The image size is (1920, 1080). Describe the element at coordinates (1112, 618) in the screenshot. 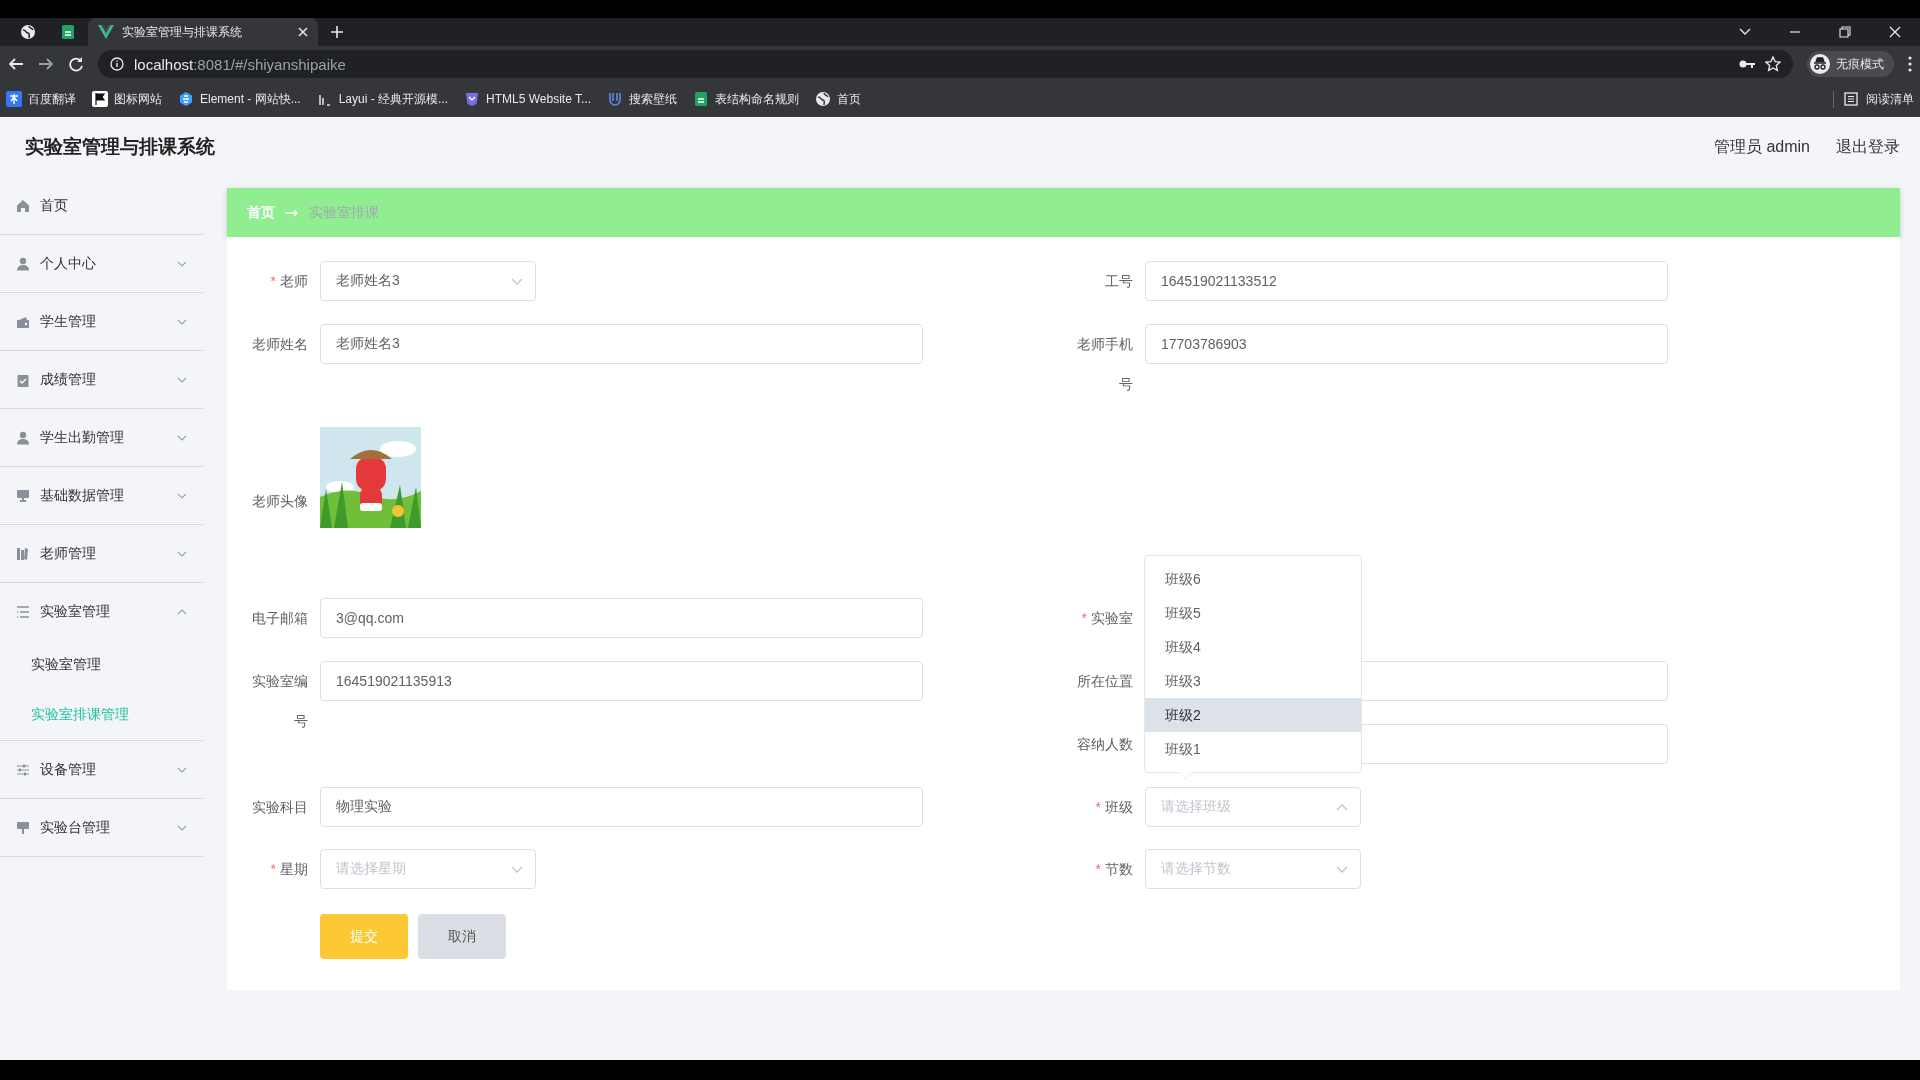

I see `field-label: 实验室` at that location.